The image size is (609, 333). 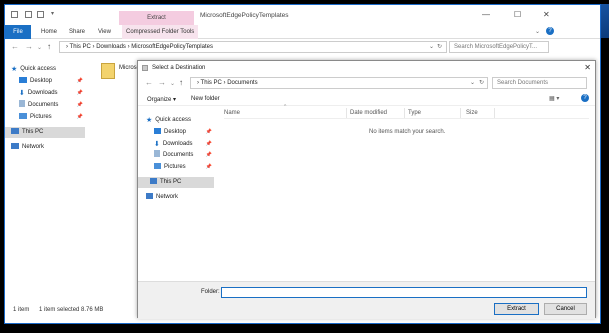 What do you see at coordinates (179, 68) in the screenshot?
I see `dialog-title: Select a Destination` at bounding box center [179, 68].